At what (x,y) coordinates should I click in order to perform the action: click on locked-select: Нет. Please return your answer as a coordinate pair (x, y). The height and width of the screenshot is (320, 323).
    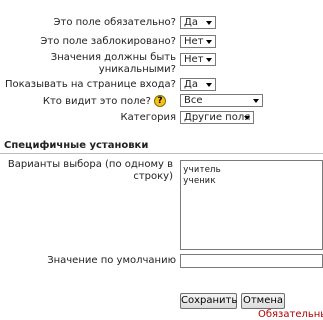
    Looking at the image, I should click on (198, 41).